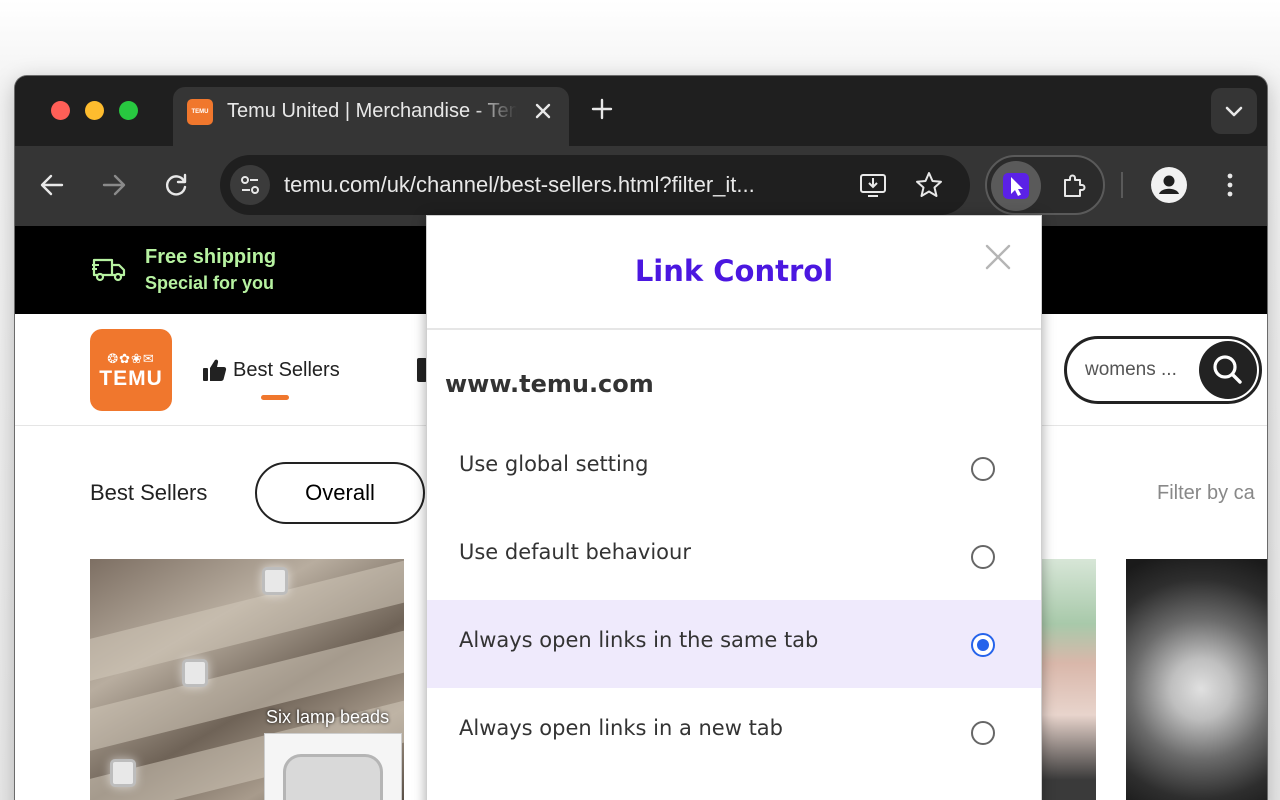 This screenshot has width=1280, height=800. What do you see at coordinates (210, 283) in the screenshot?
I see `promo-subtitle: Special for you` at bounding box center [210, 283].